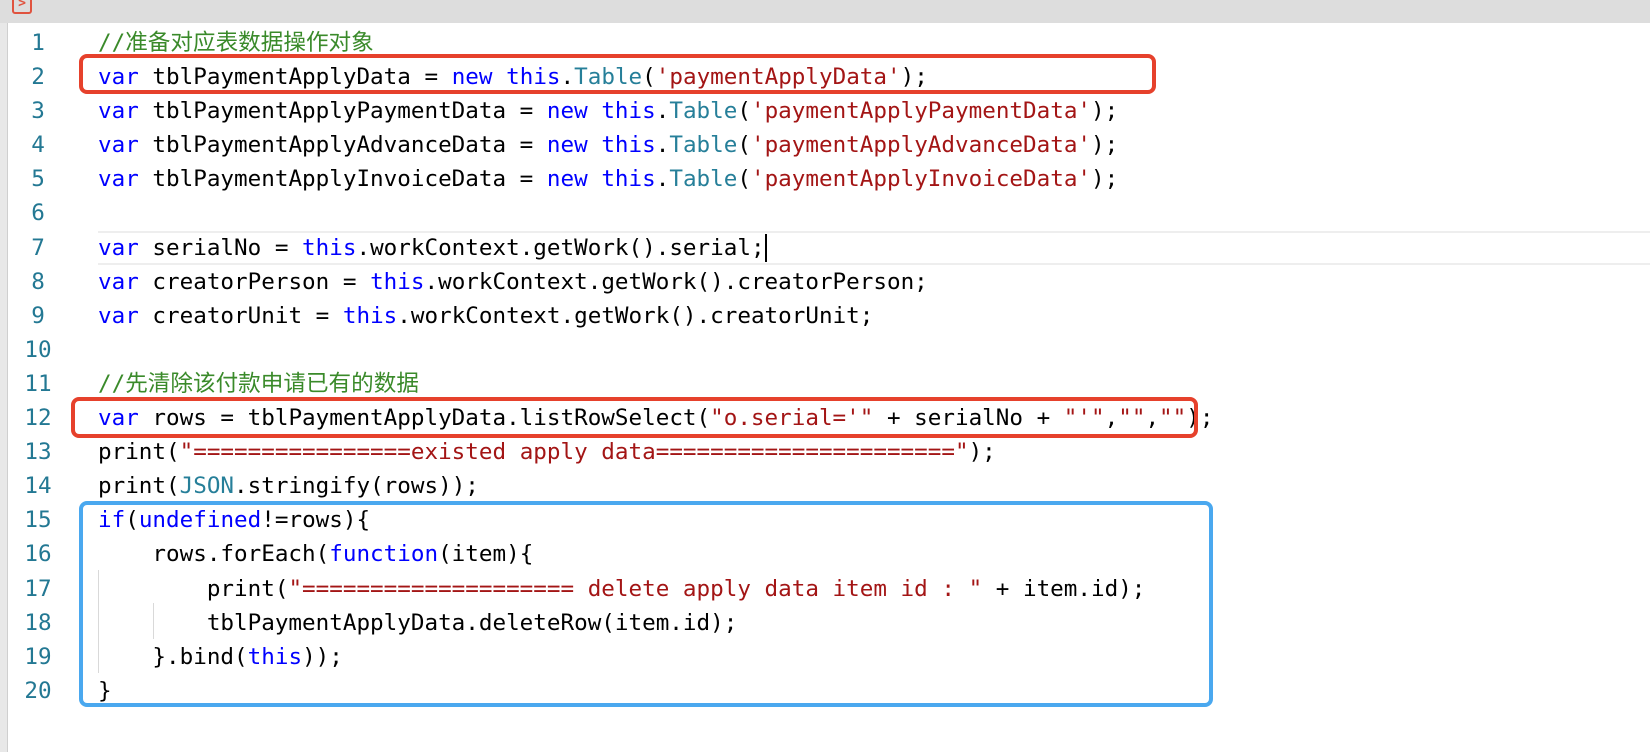 The height and width of the screenshot is (752, 1650). I want to click on code-line: 11 //先清除该付款申请已有的数据, so click(829, 384).